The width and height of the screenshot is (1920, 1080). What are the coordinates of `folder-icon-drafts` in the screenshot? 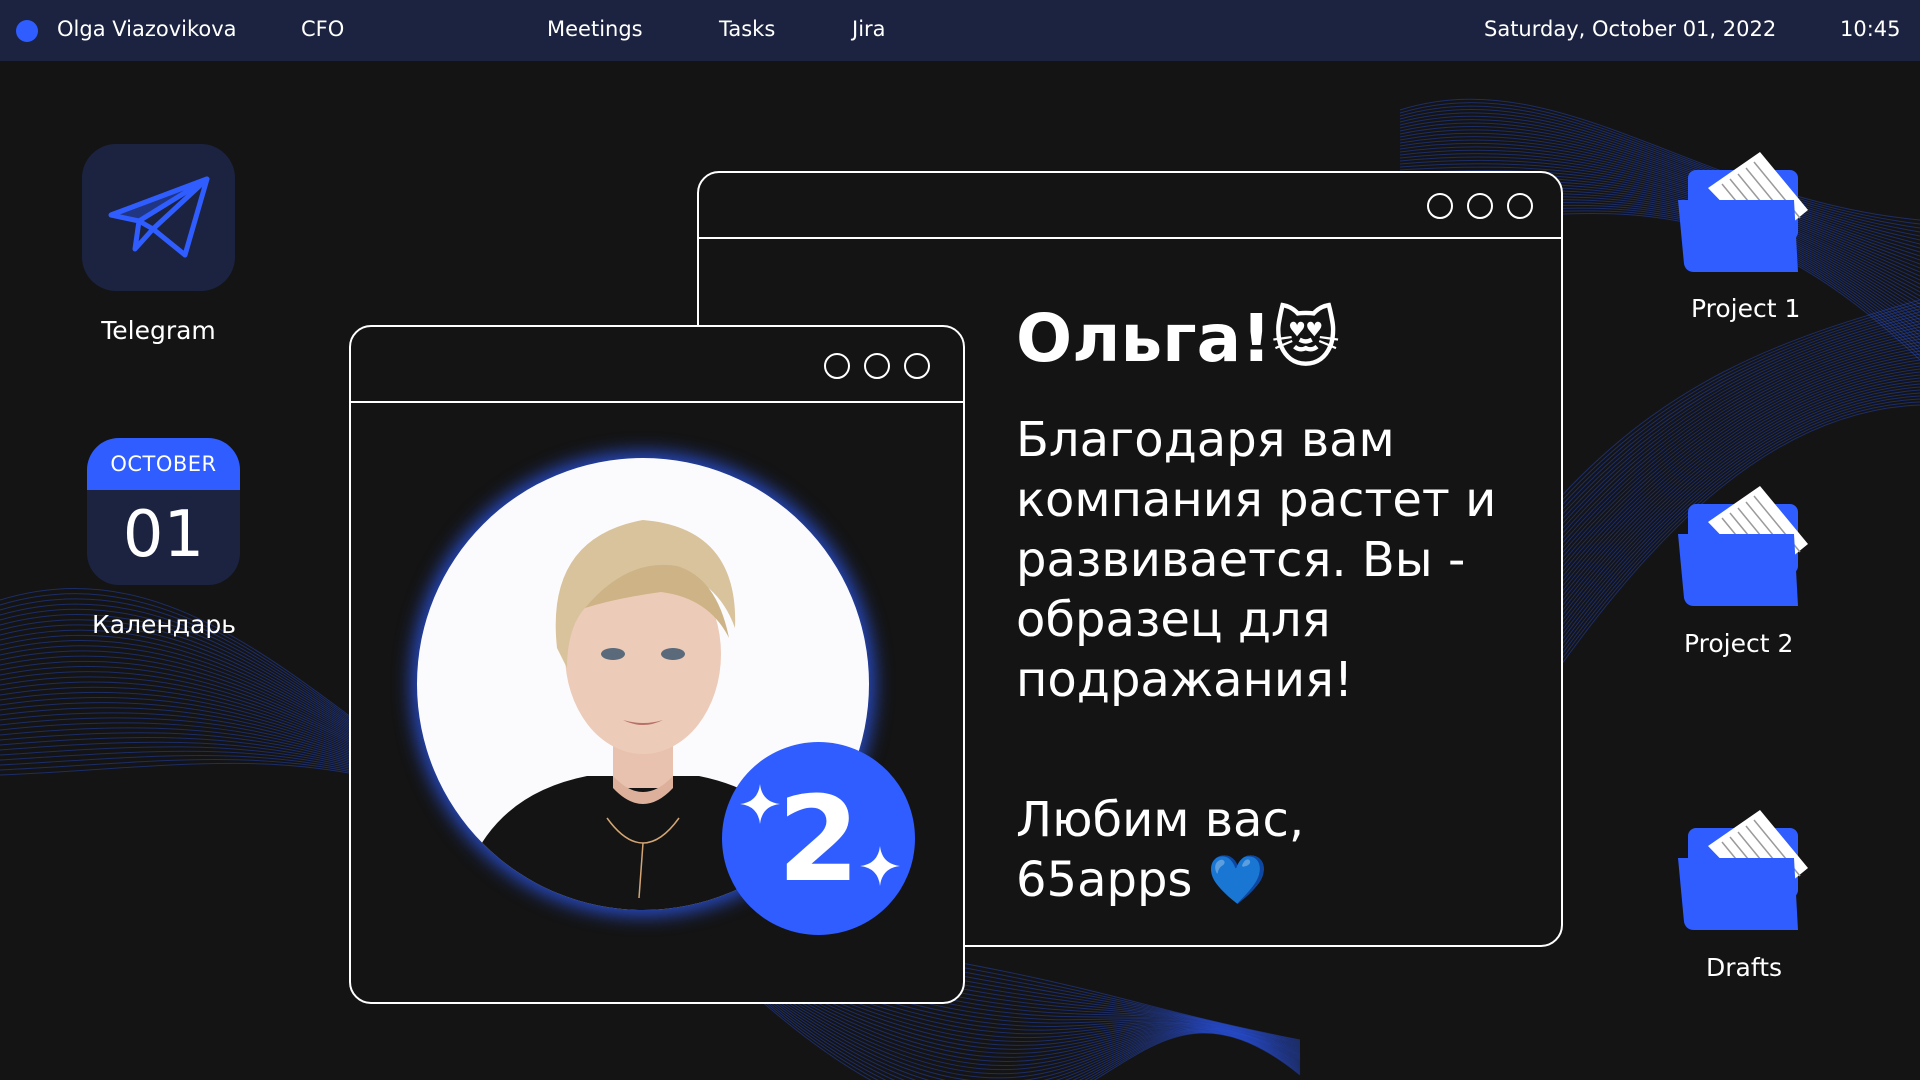 It's located at (1741, 874).